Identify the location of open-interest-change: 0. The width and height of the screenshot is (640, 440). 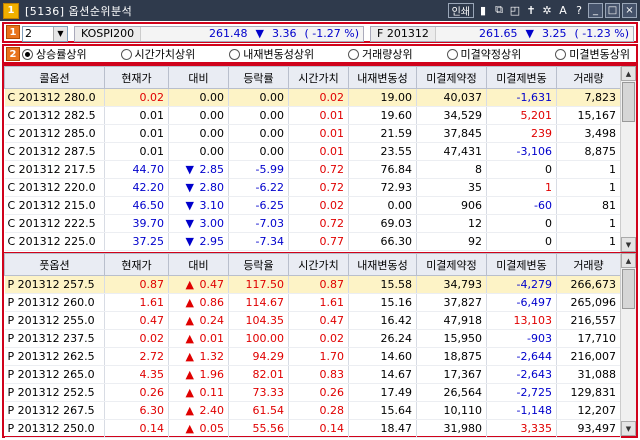
(521, 241).